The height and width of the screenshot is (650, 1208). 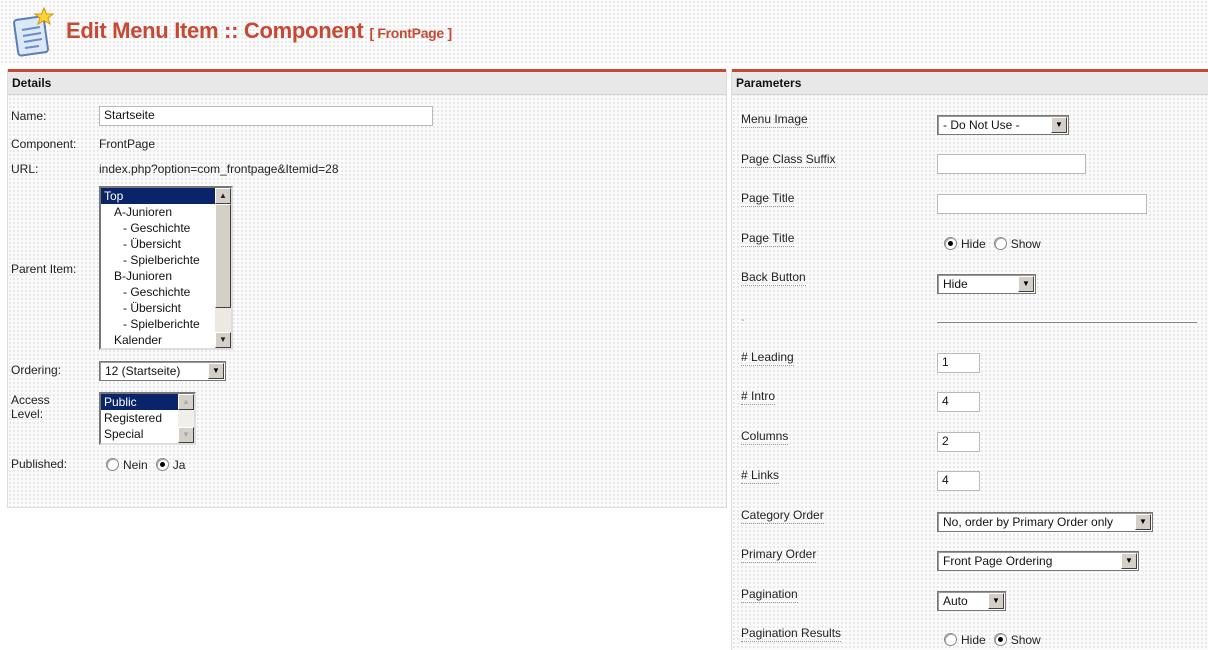 What do you see at coordinates (981, 125) in the screenshot?
I see `menu-image-value: - Do Not Use -` at bounding box center [981, 125].